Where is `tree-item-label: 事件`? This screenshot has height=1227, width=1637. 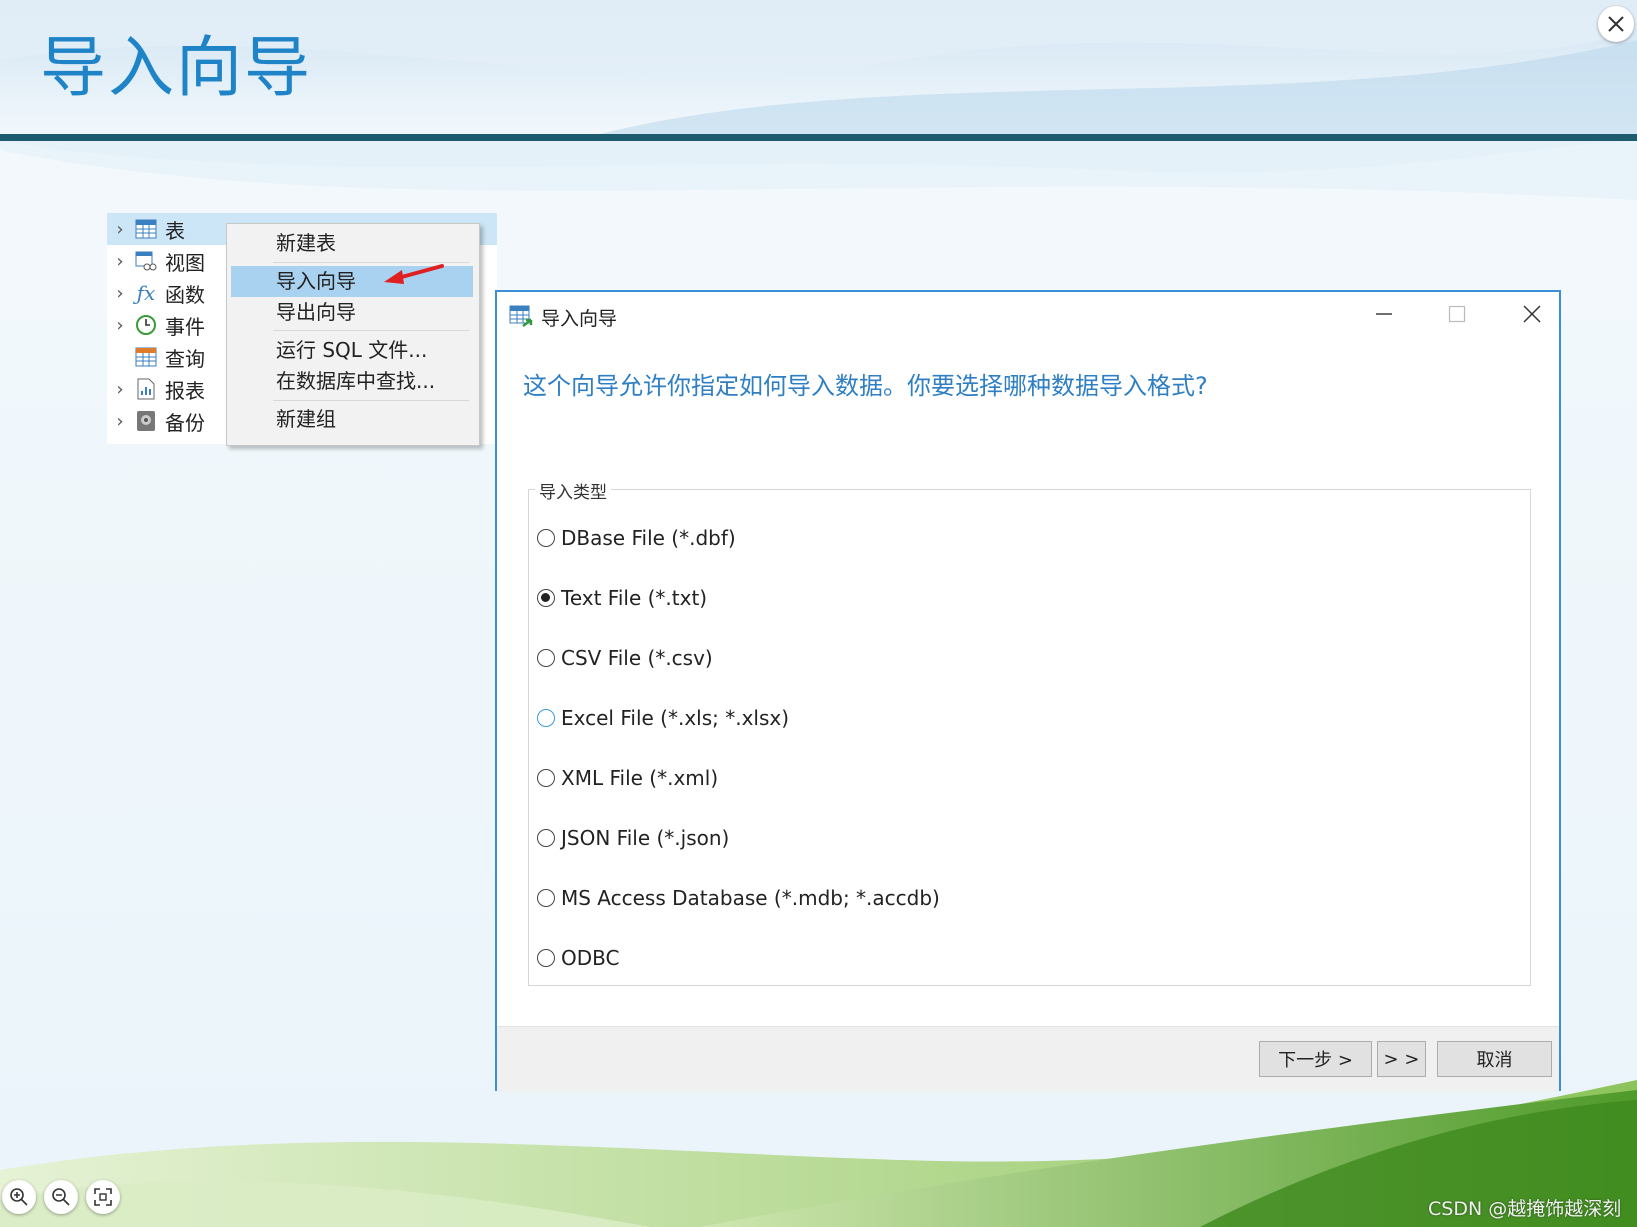
tree-item-label: 事件 is located at coordinates (185, 326).